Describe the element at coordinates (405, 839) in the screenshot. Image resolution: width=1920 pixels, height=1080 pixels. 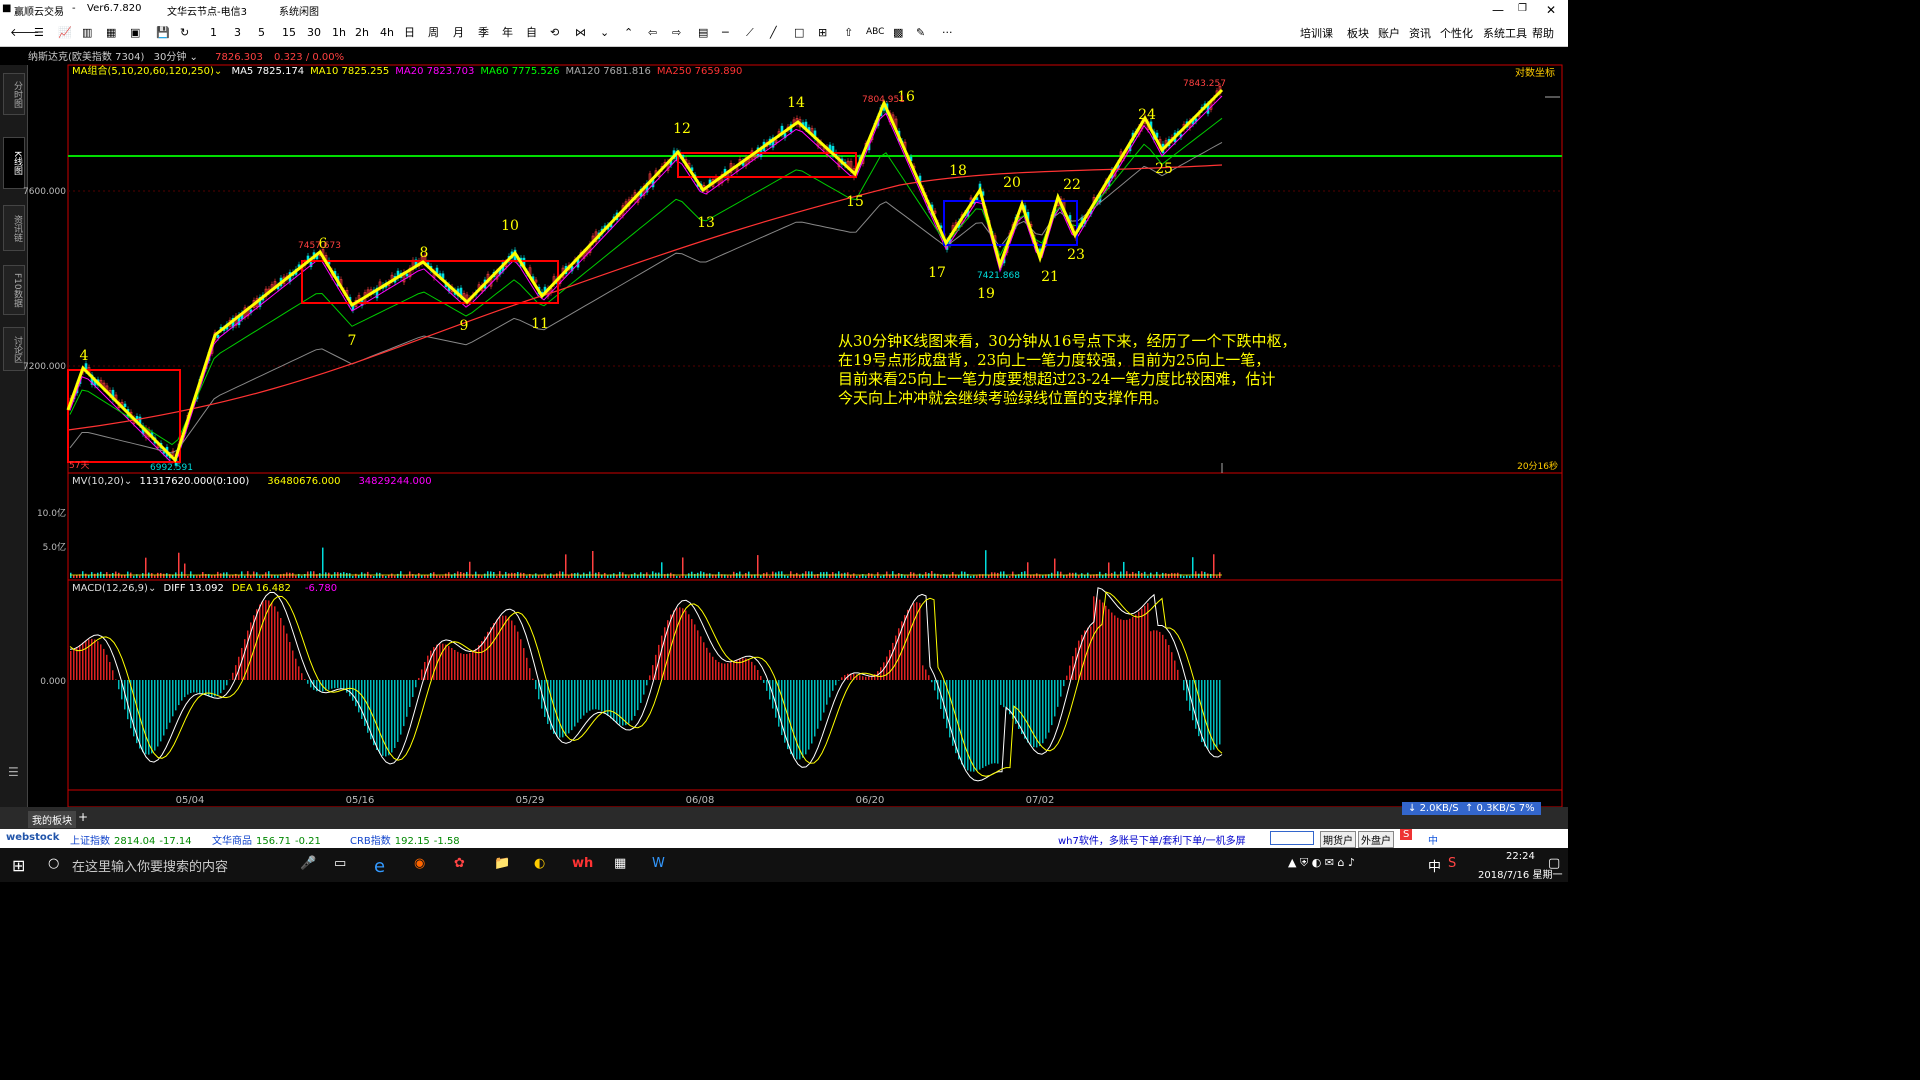
I see `ticker-item: CRB指数 192.15 -1.58` at that location.